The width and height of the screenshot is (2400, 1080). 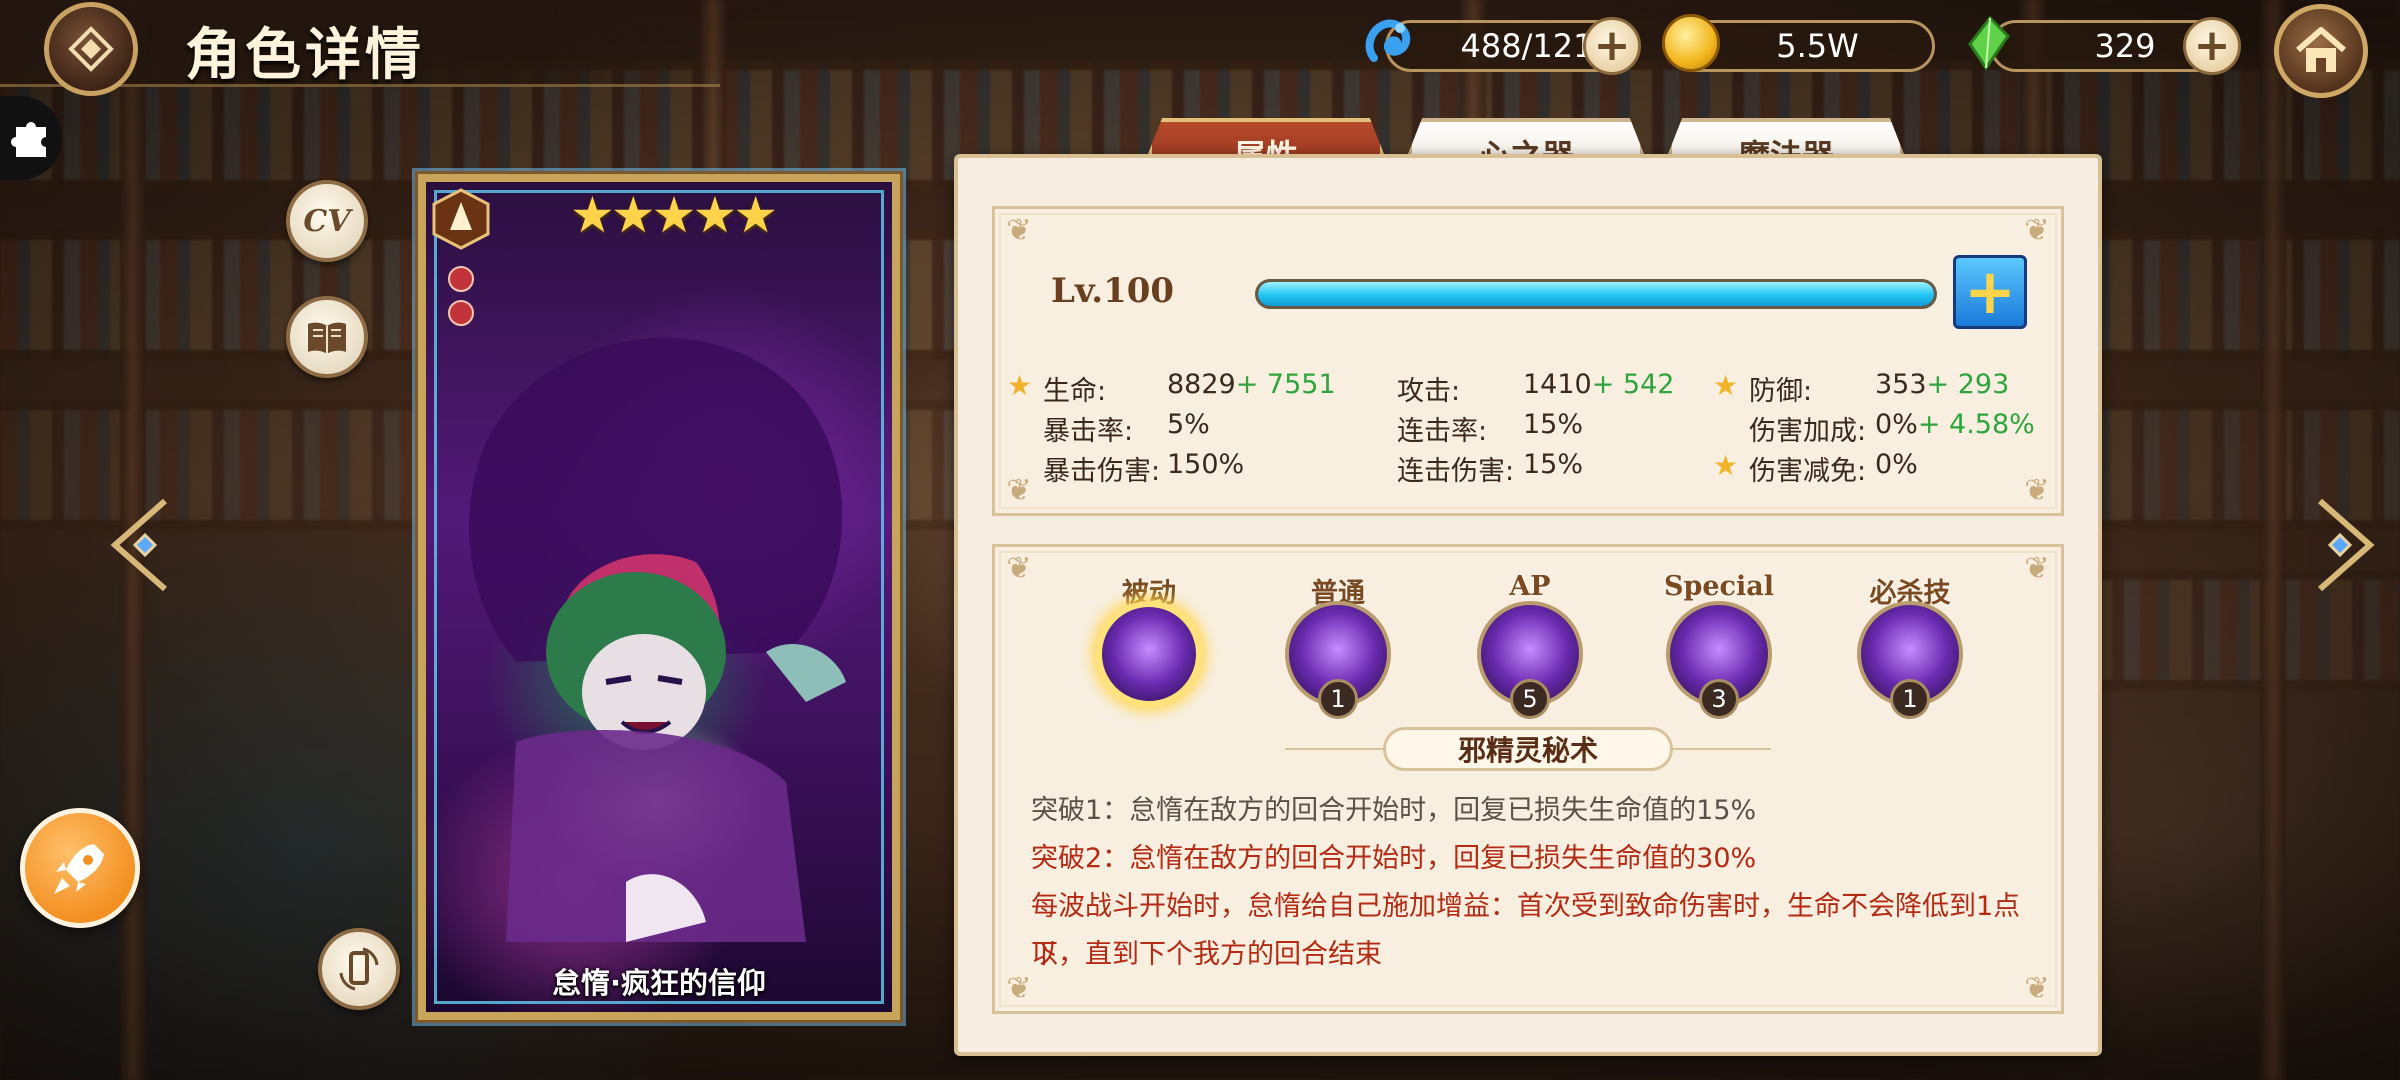 What do you see at coordinates (1817, 46) in the screenshot?
I see `gold-value: 5.5W` at bounding box center [1817, 46].